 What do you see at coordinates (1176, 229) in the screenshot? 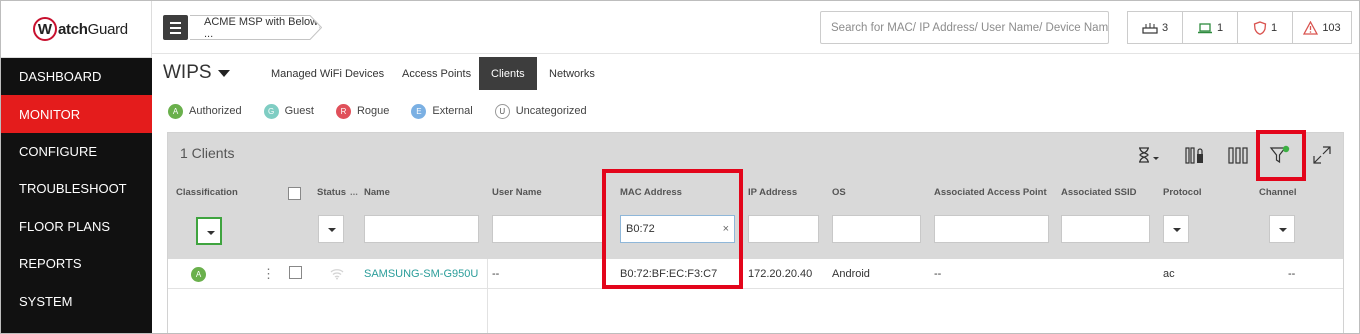
I see `protocol-filter-dropdown` at bounding box center [1176, 229].